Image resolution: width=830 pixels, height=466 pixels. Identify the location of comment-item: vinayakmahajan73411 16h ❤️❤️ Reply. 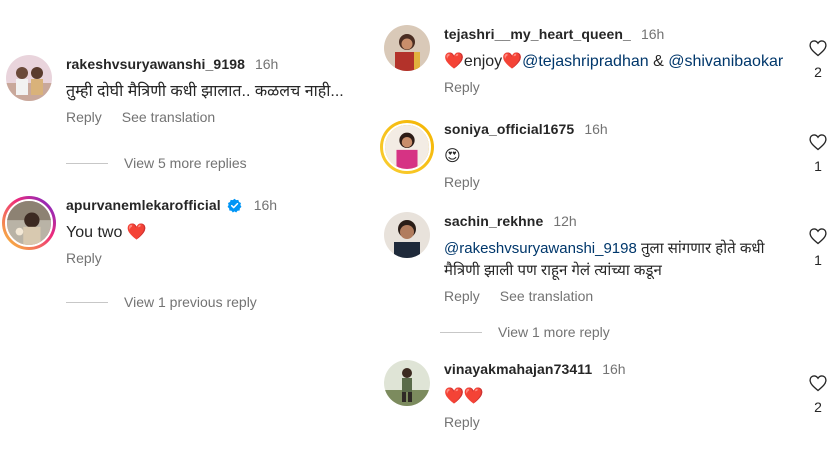
(505, 395).